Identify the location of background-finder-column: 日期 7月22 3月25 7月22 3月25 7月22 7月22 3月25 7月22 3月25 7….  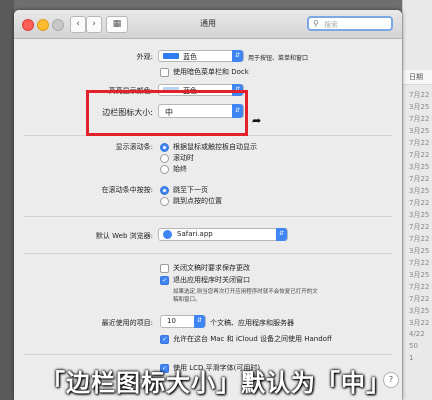
(417, 200).